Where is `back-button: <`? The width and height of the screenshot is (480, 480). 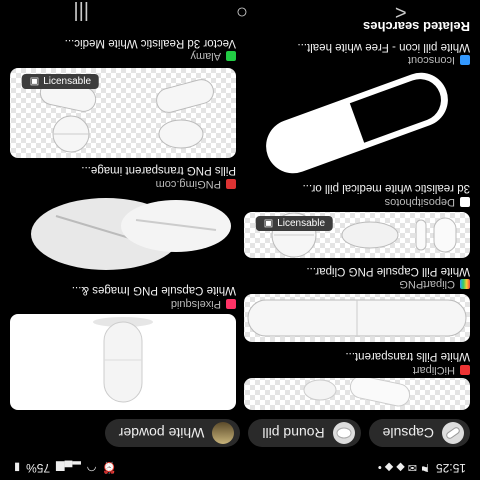 back-button: < is located at coordinates (401, 12).